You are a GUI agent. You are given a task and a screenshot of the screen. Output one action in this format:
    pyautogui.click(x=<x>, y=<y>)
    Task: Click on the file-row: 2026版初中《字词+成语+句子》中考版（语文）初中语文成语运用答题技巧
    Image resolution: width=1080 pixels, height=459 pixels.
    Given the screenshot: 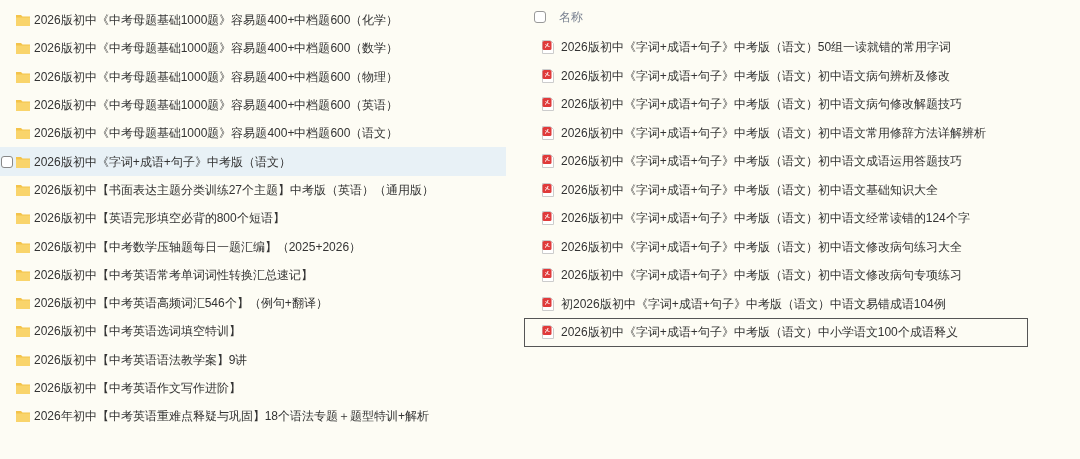 What is the action you would take?
    pyautogui.click(x=776, y=161)
    